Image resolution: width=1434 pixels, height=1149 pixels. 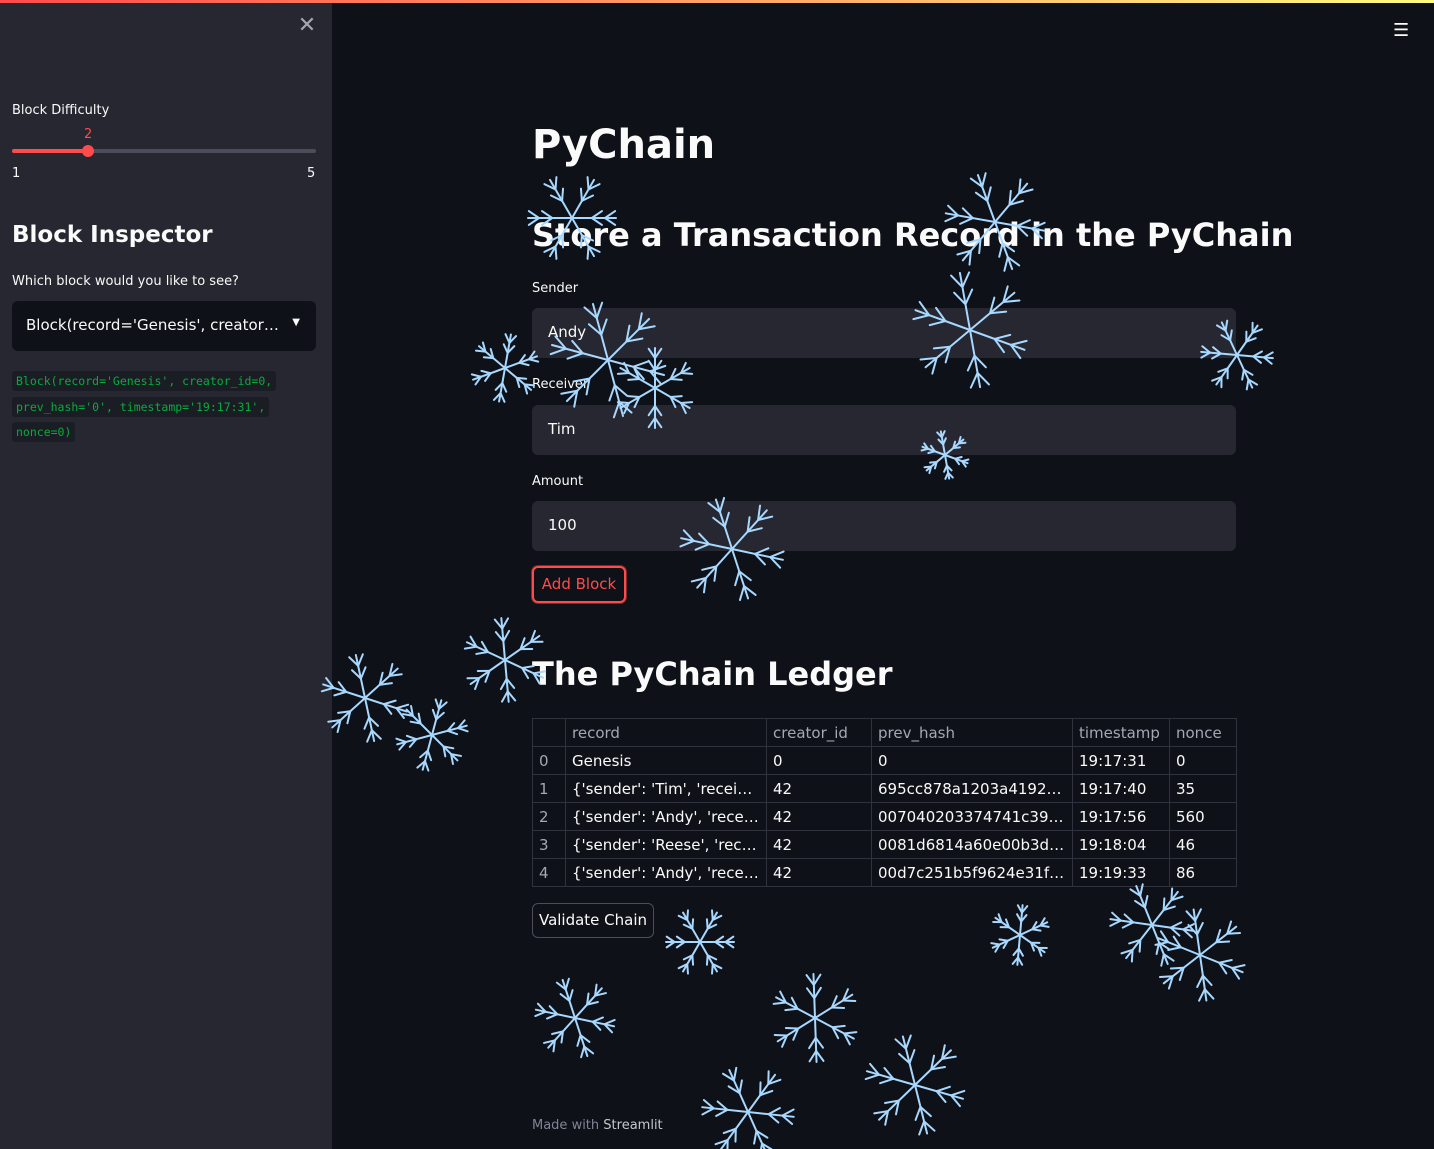 What do you see at coordinates (562, 429) in the screenshot?
I see `receiver-input-value: Tim` at bounding box center [562, 429].